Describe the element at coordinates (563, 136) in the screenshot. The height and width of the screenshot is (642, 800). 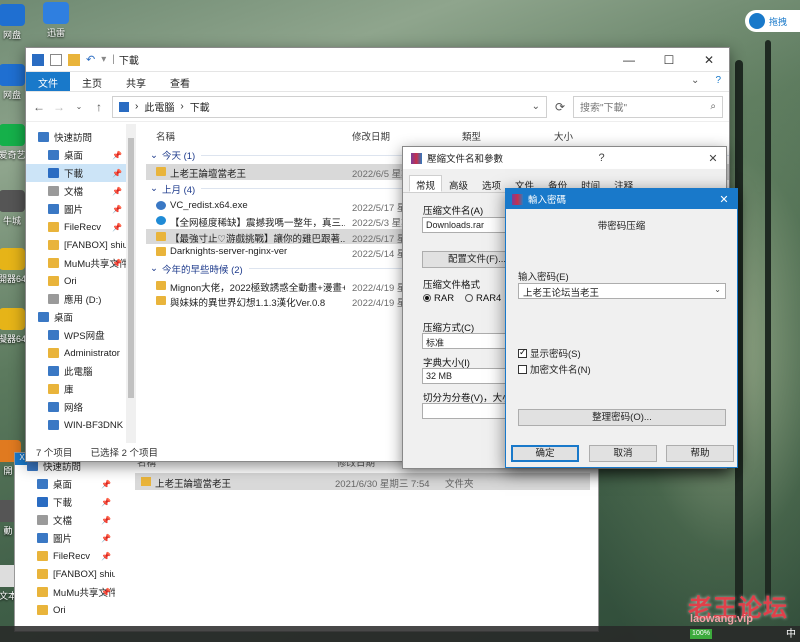
I see `column-header-size: 大小` at that location.